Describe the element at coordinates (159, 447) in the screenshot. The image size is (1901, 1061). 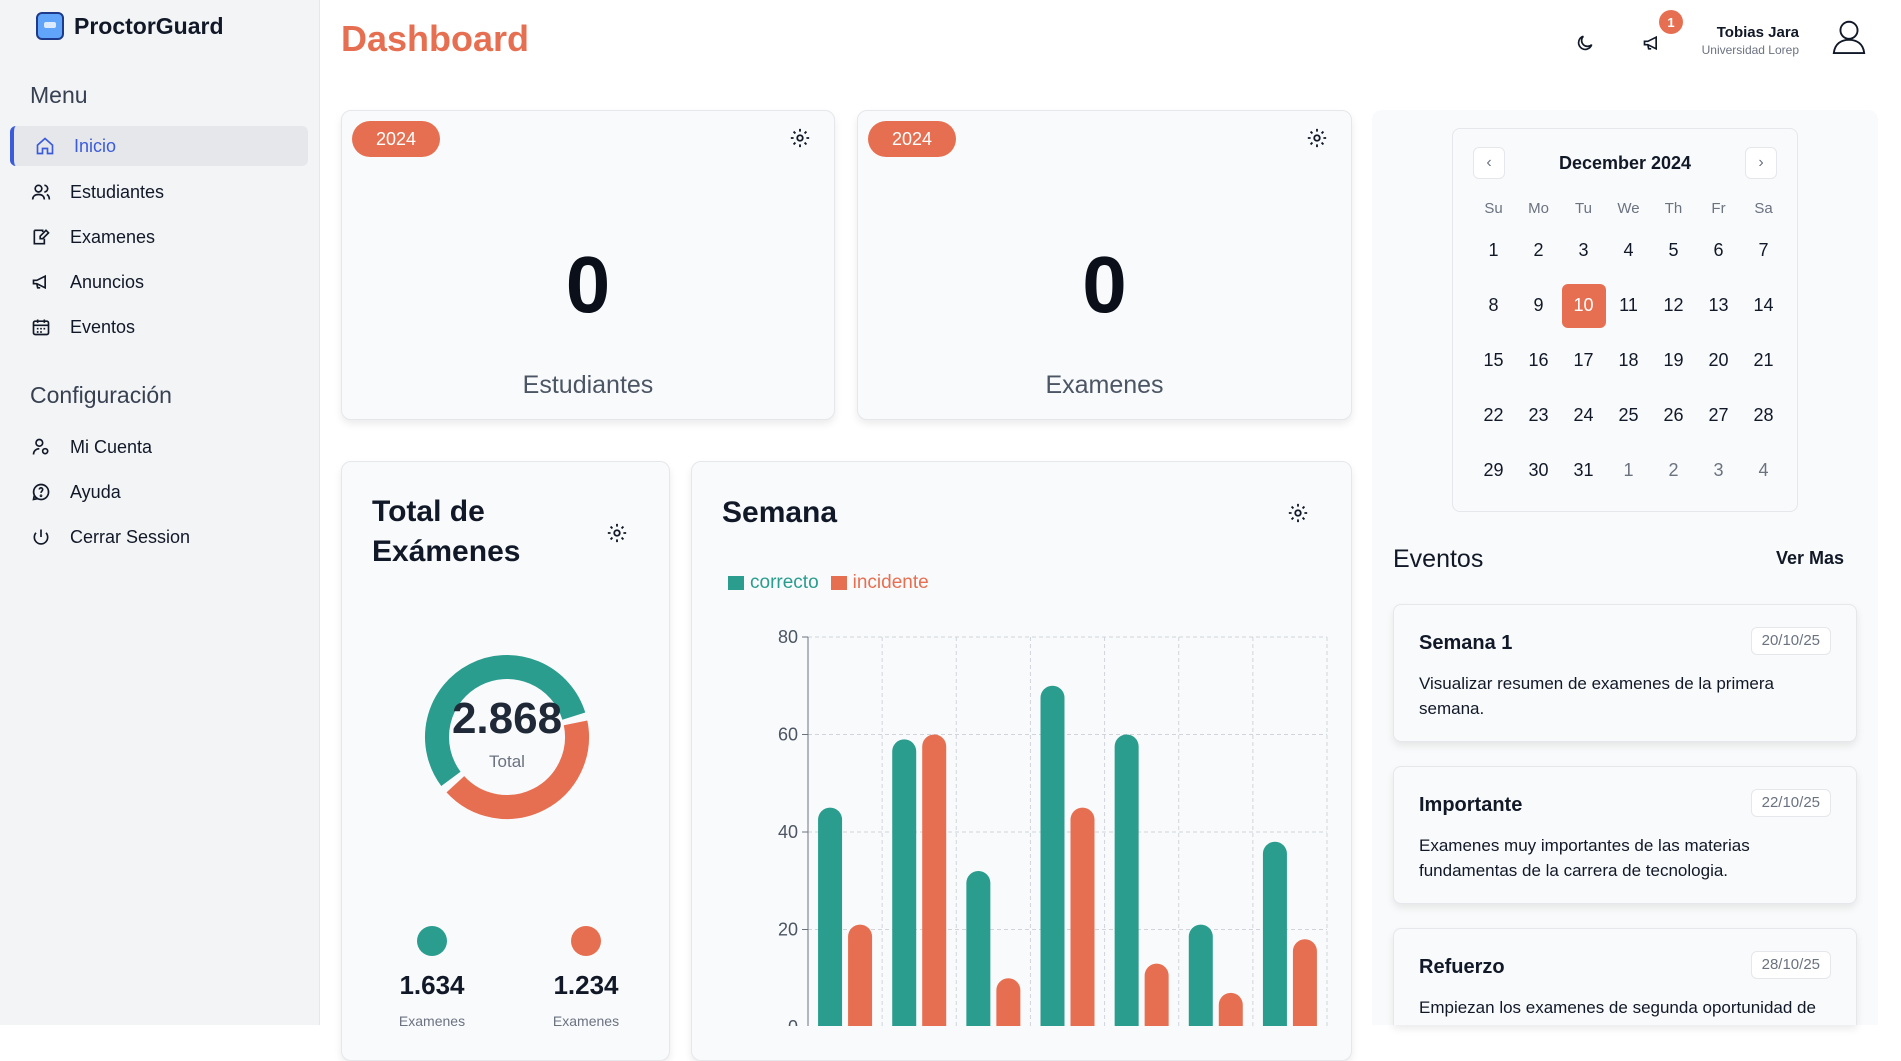
I see `sidebar-item-mi-cuenta: Mi Cuenta` at that location.